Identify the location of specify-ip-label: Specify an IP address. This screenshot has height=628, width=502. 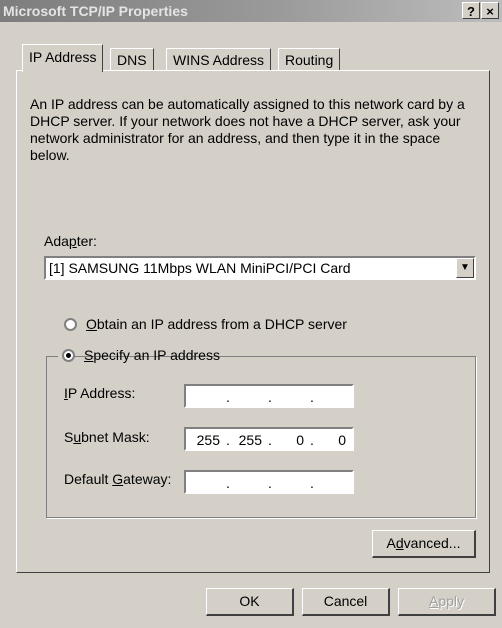
(152, 355).